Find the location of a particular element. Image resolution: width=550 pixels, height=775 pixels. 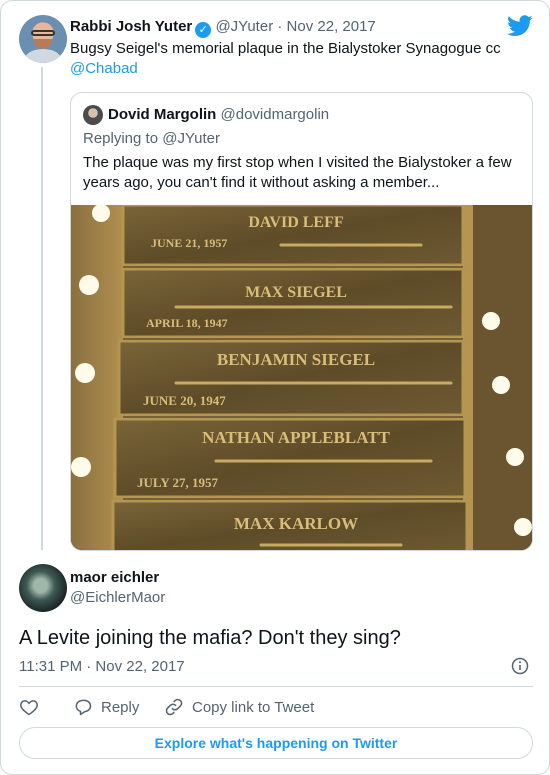

plaque-4-date: JULY 27, 1957 is located at coordinates (178, 482).